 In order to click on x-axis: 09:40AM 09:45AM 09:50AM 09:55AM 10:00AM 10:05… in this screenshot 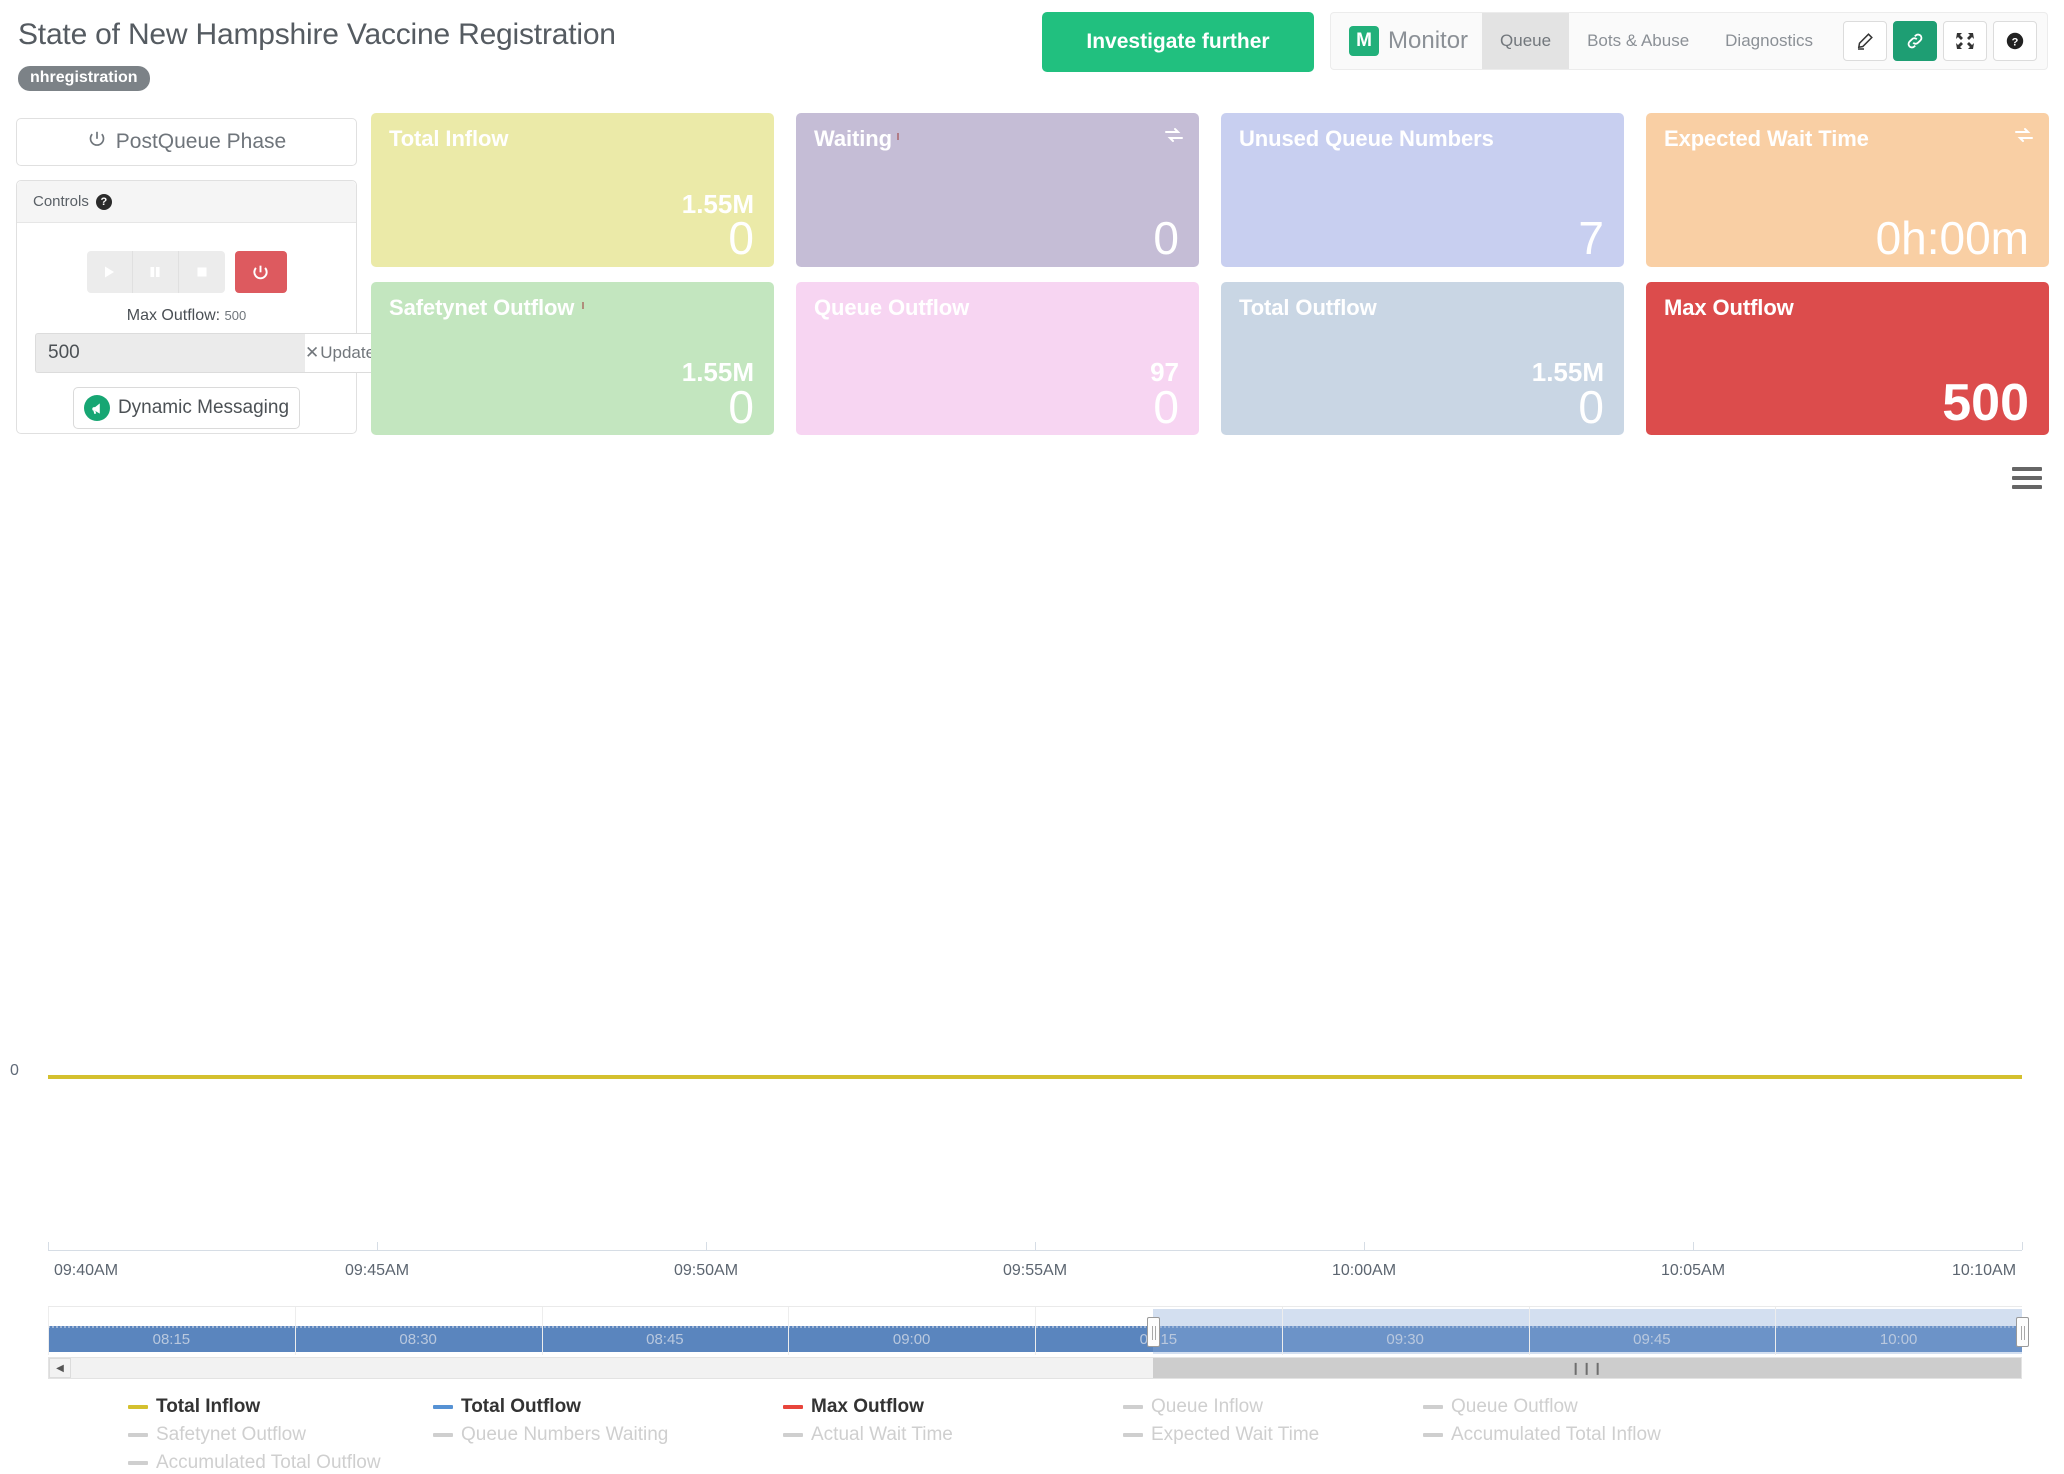, I will do `click(1035, 1260)`.